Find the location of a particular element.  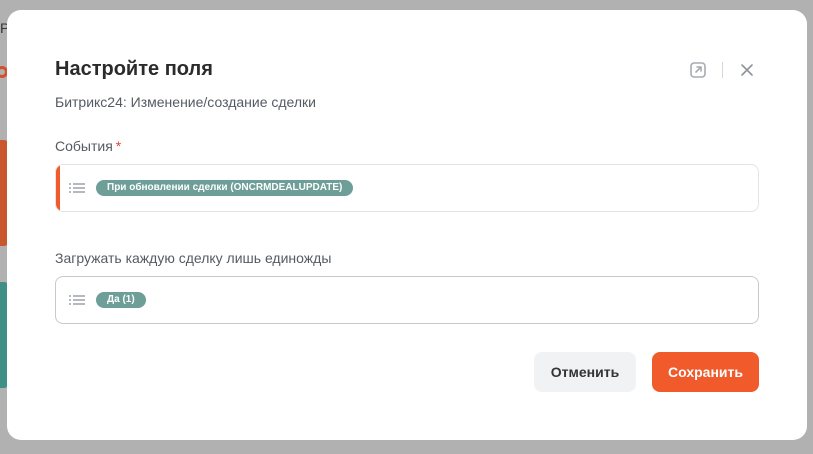

events-field: При обновлении сделки (ONCRMDEALUPDATE) is located at coordinates (407, 188).